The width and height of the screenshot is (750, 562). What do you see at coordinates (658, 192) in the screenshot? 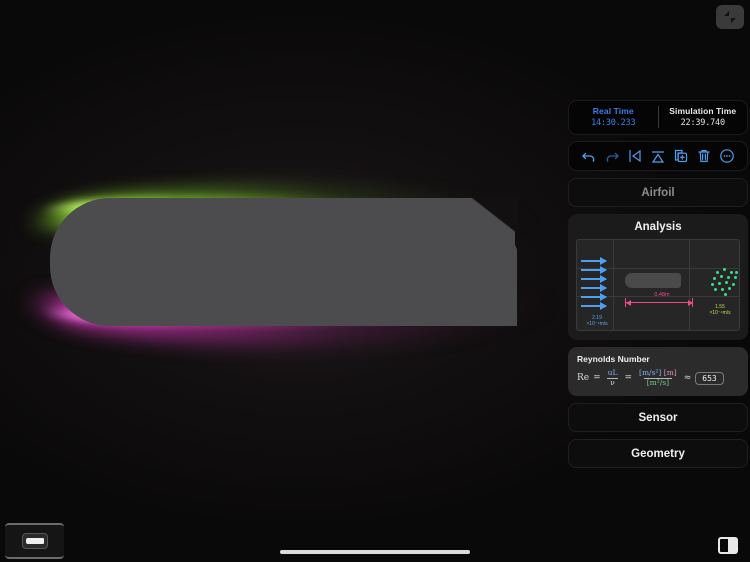
I see `section-airfoil: Airfoil` at bounding box center [658, 192].